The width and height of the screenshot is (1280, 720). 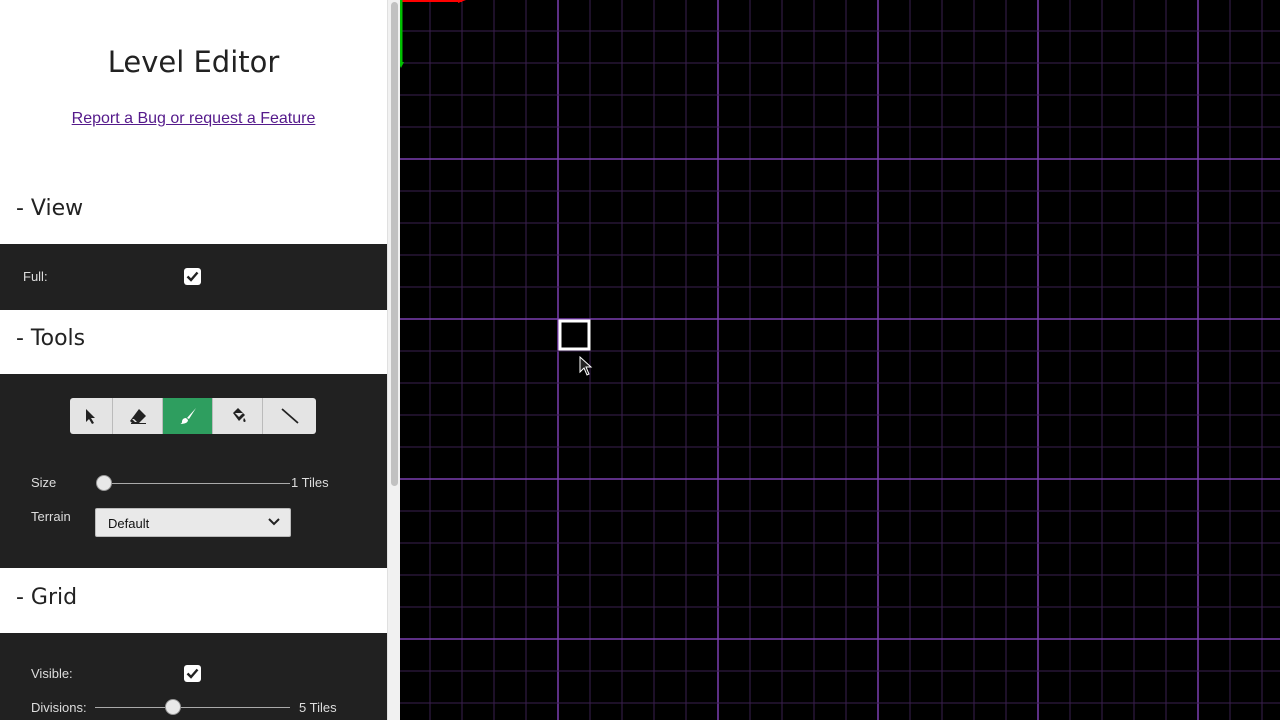 What do you see at coordinates (193, 522) in the screenshot?
I see `terrain-select: Default` at bounding box center [193, 522].